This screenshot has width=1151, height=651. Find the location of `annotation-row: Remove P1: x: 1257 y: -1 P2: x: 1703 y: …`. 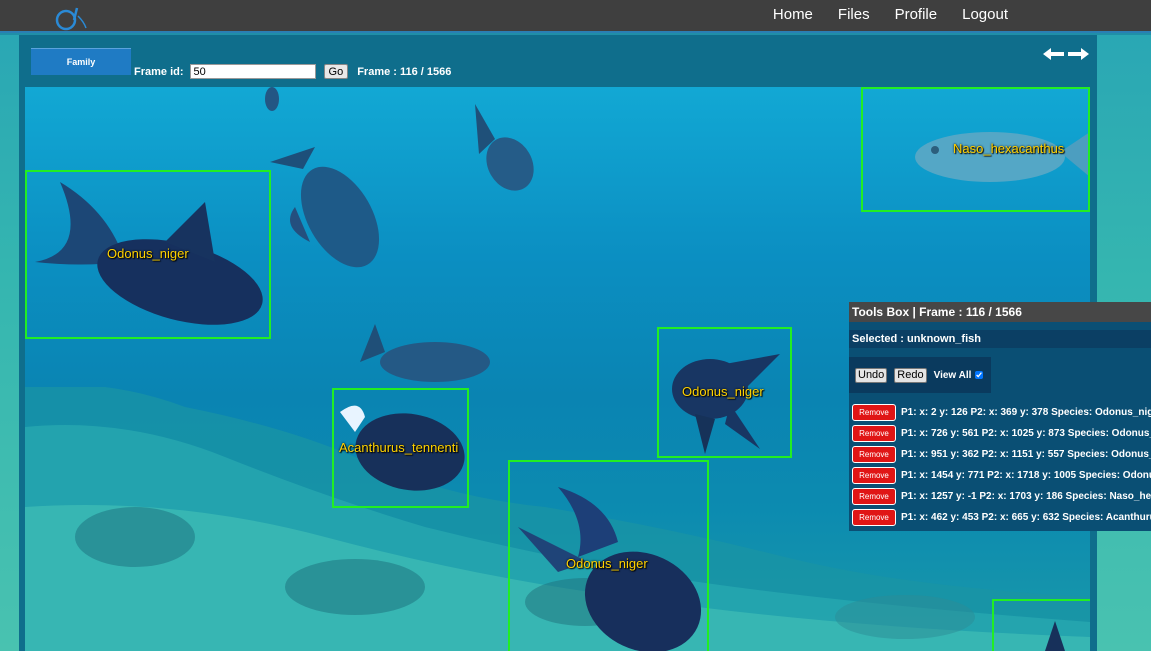

annotation-row: Remove P1: x: 1257 y: -1 P2: x: 1703 y: … is located at coordinates (1000, 496).